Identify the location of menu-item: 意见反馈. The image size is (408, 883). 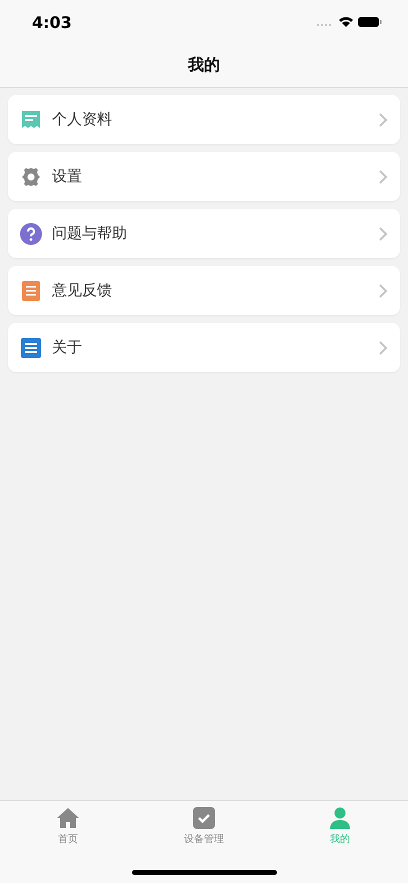
(204, 290).